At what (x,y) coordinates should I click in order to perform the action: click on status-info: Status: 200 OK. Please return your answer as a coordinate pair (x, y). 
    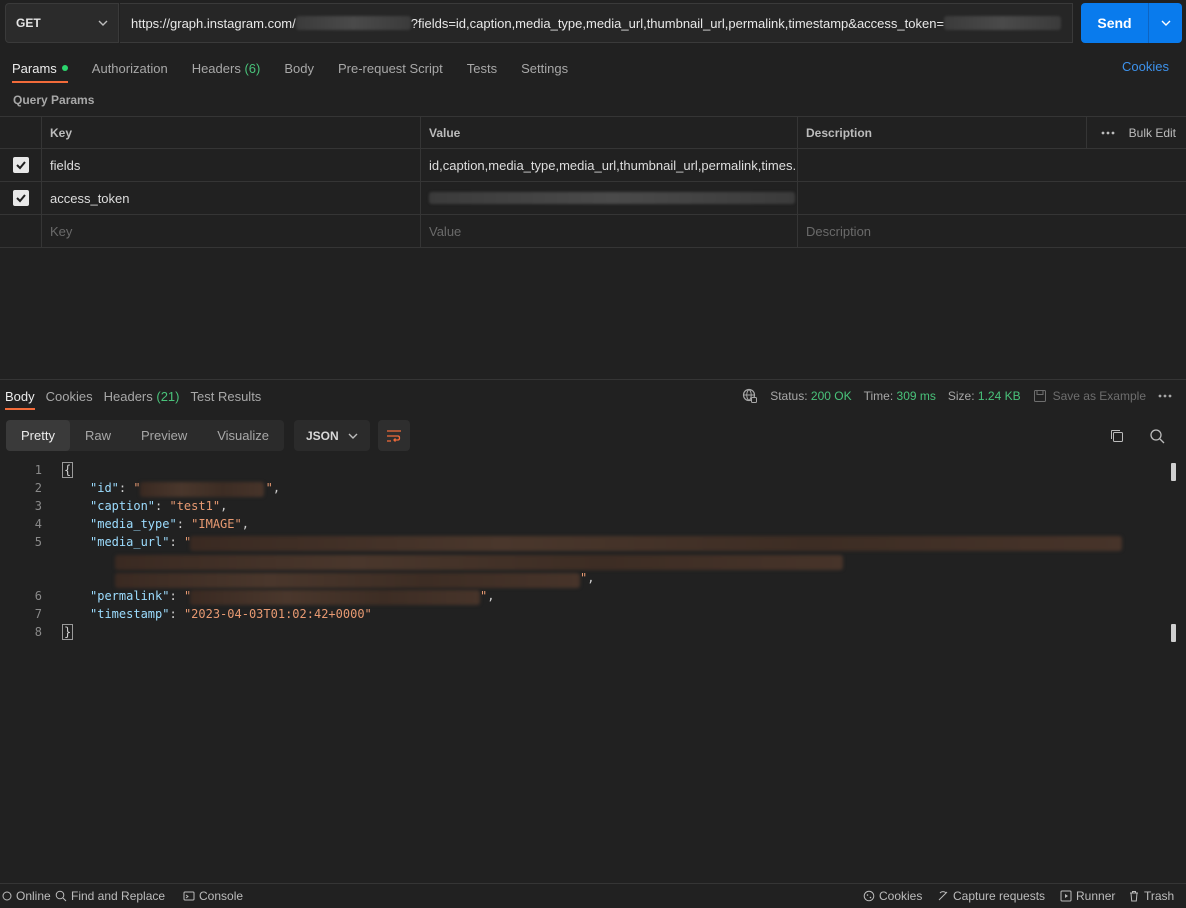
    Looking at the image, I should click on (810, 396).